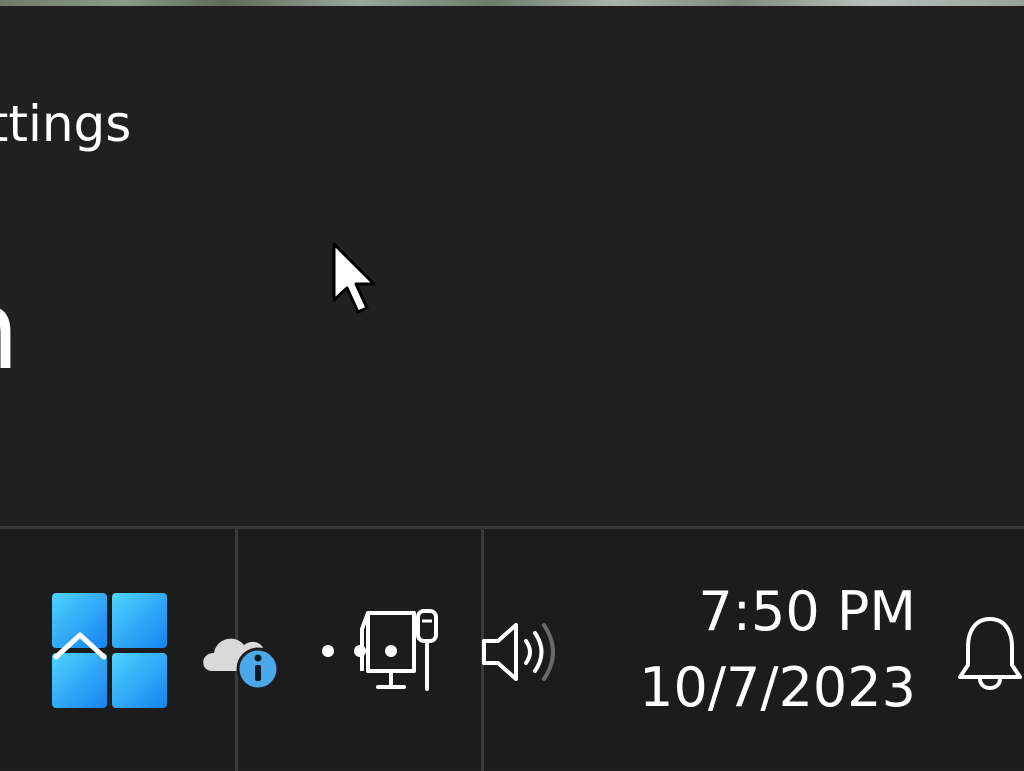  I want to click on clock-date: 10/7/2023, so click(777, 687).